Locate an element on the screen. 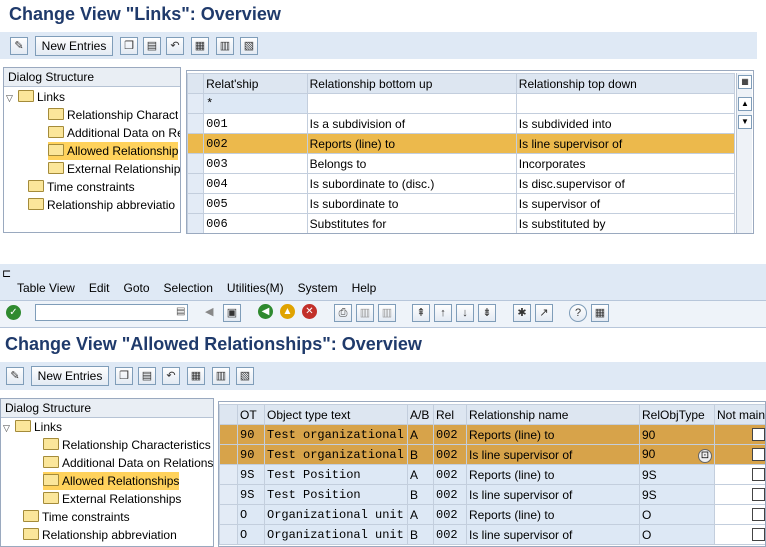  menu-system: System is located at coordinates (318, 288).